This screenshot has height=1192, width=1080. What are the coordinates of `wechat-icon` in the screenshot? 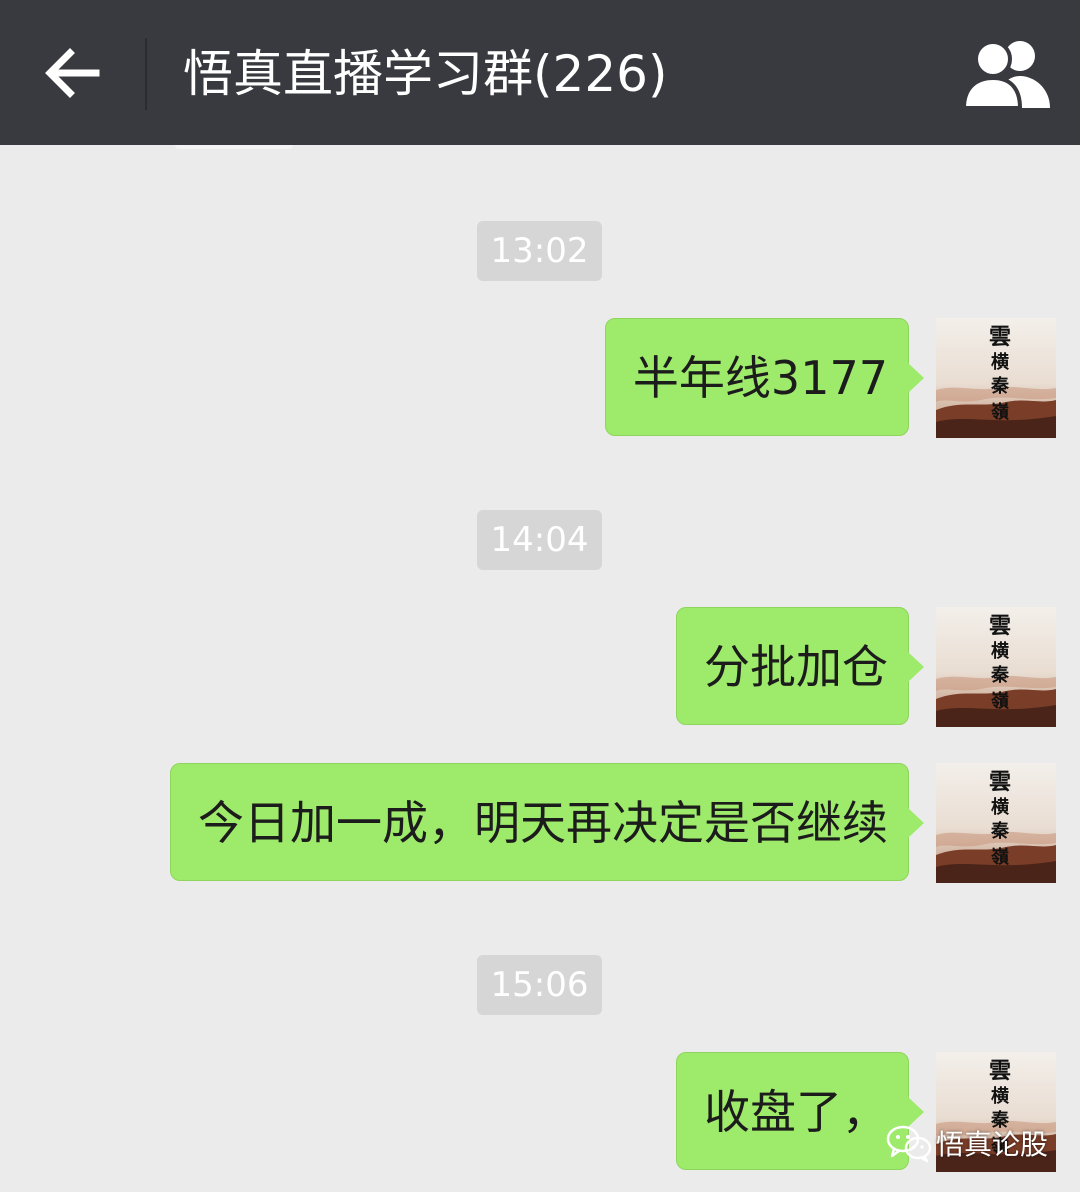 It's located at (909, 1143).